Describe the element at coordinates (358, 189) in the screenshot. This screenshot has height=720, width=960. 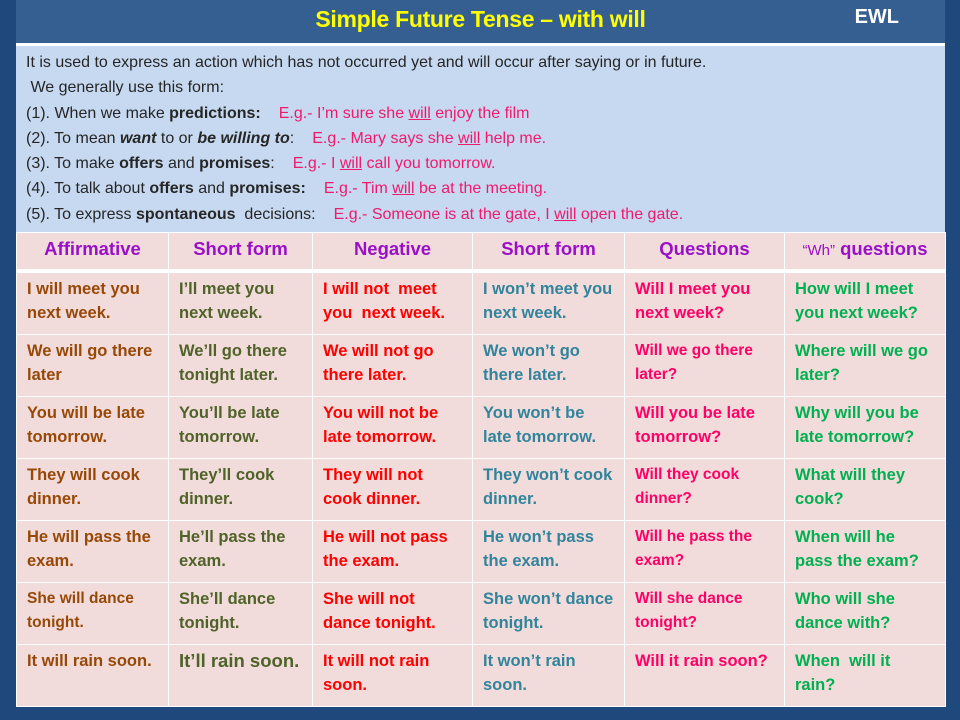
I see `example-text: E.g.- Tim` at that location.